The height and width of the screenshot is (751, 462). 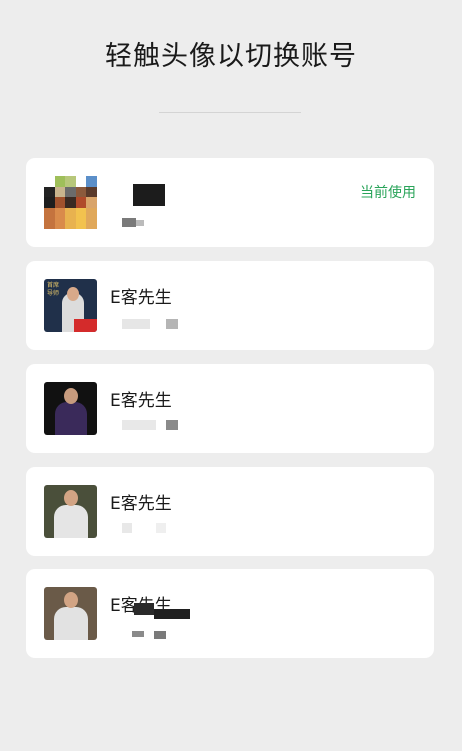 What do you see at coordinates (230, 112) in the screenshot?
I see `title-divider` at bounding box center [230, 112].